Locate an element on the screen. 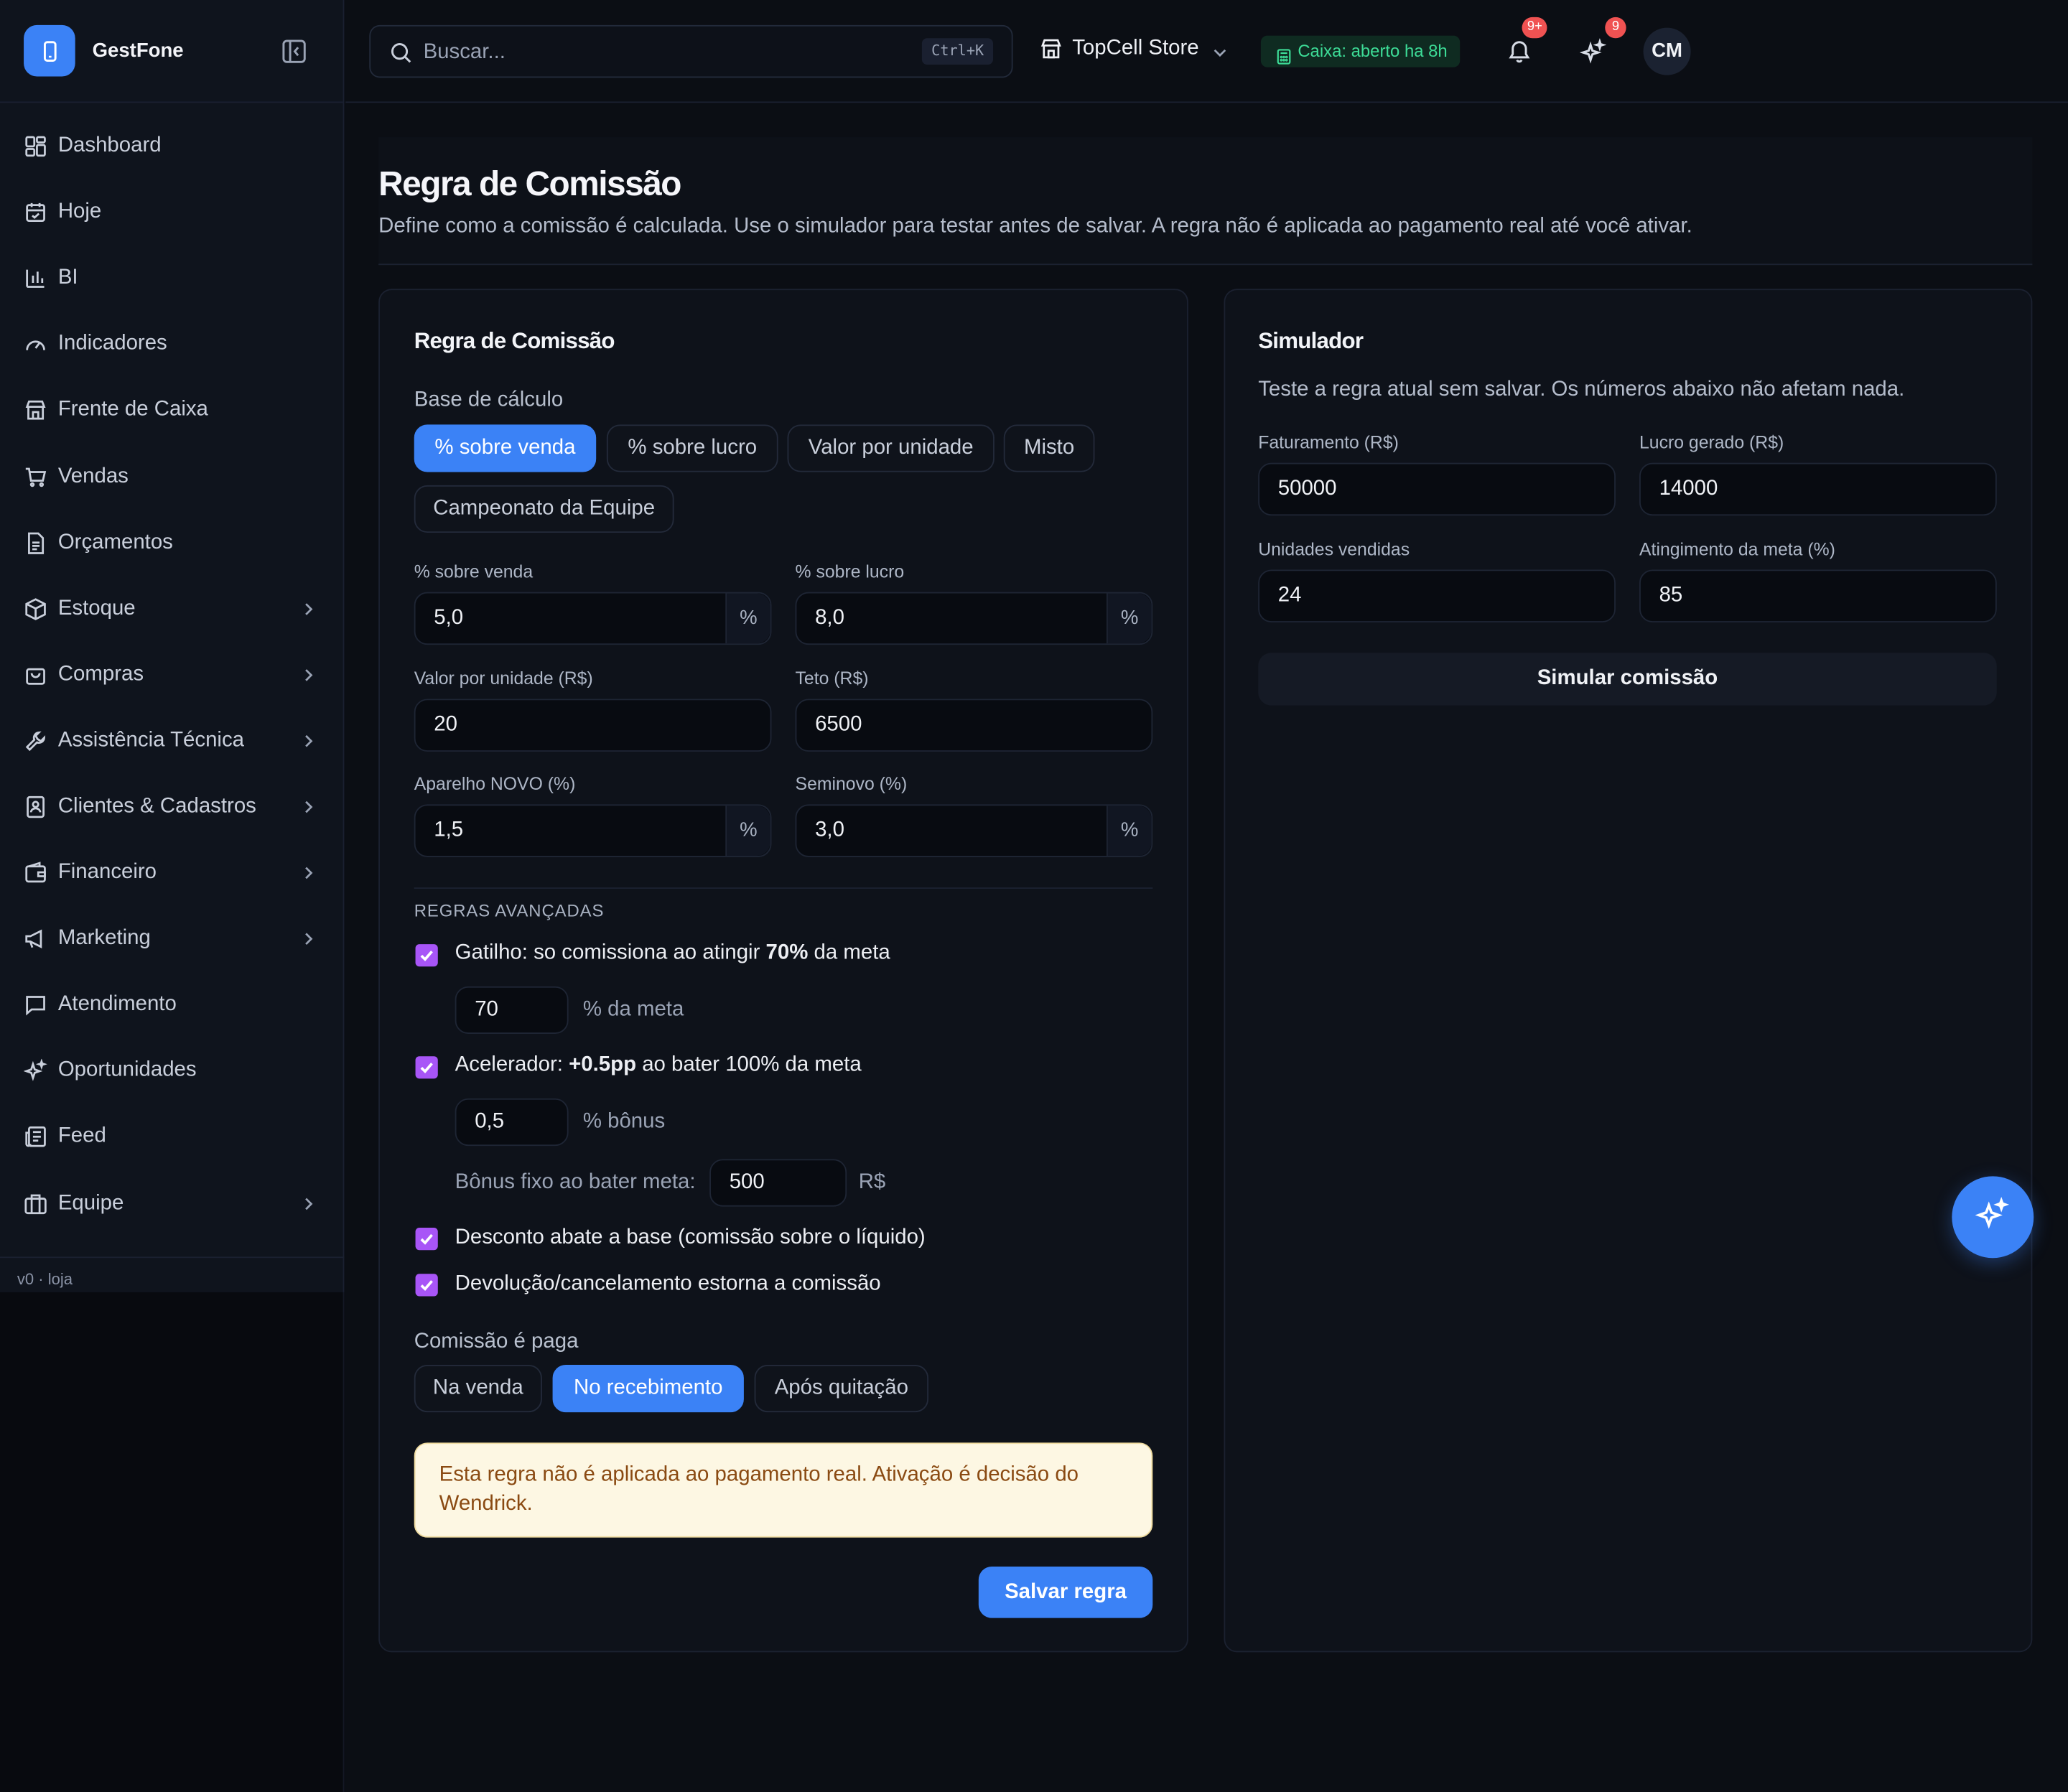  search-input: Buscar... Ctrl+K is located at coordinates (691, 51).